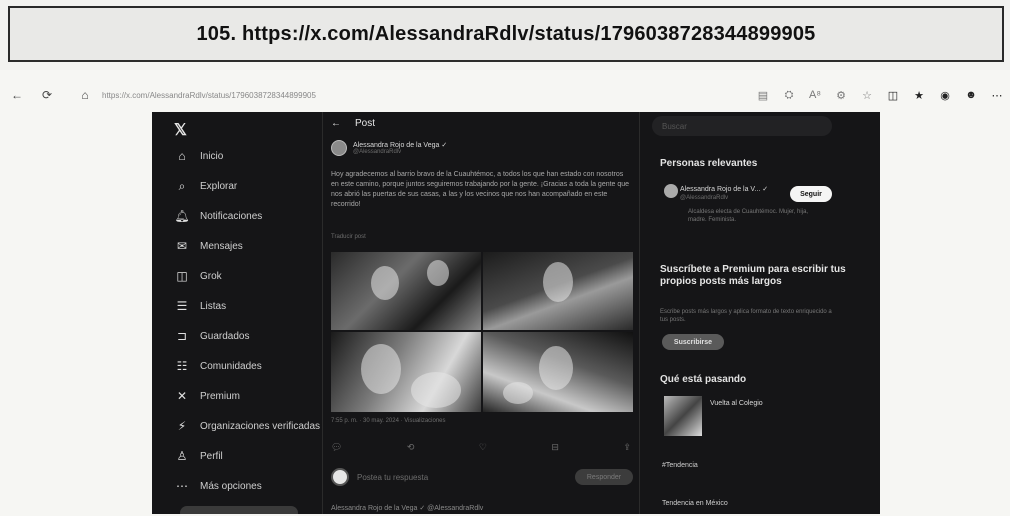  I want to click on x-logo-icon: 𝕏, so click(180, 130).